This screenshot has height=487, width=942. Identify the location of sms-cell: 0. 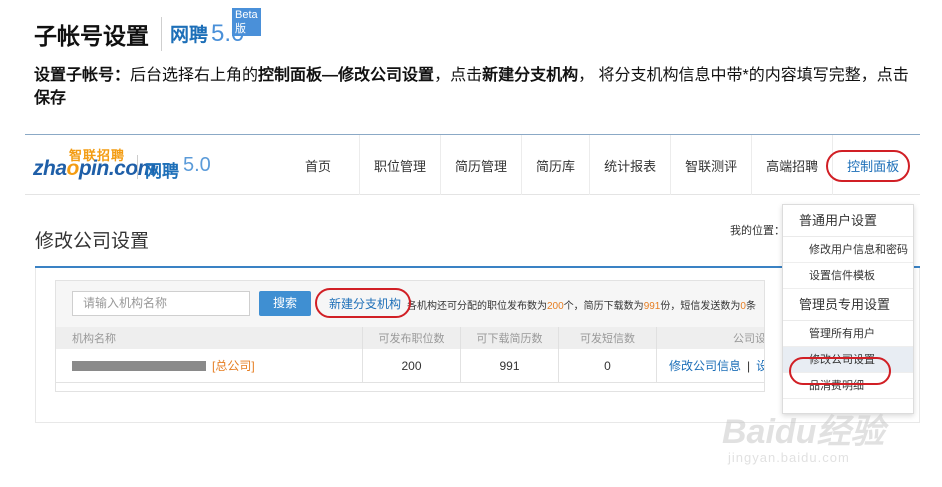
(607, 365).